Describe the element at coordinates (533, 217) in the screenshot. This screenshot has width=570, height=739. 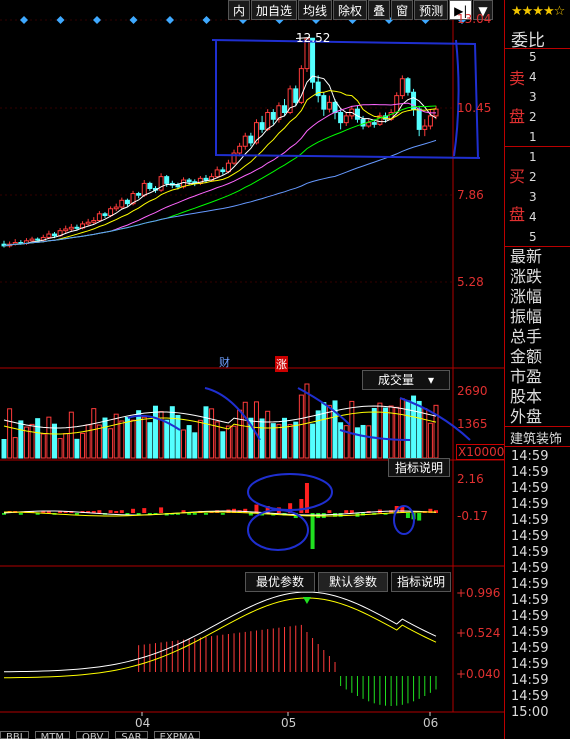
I see `buy-level: 4` at that location.